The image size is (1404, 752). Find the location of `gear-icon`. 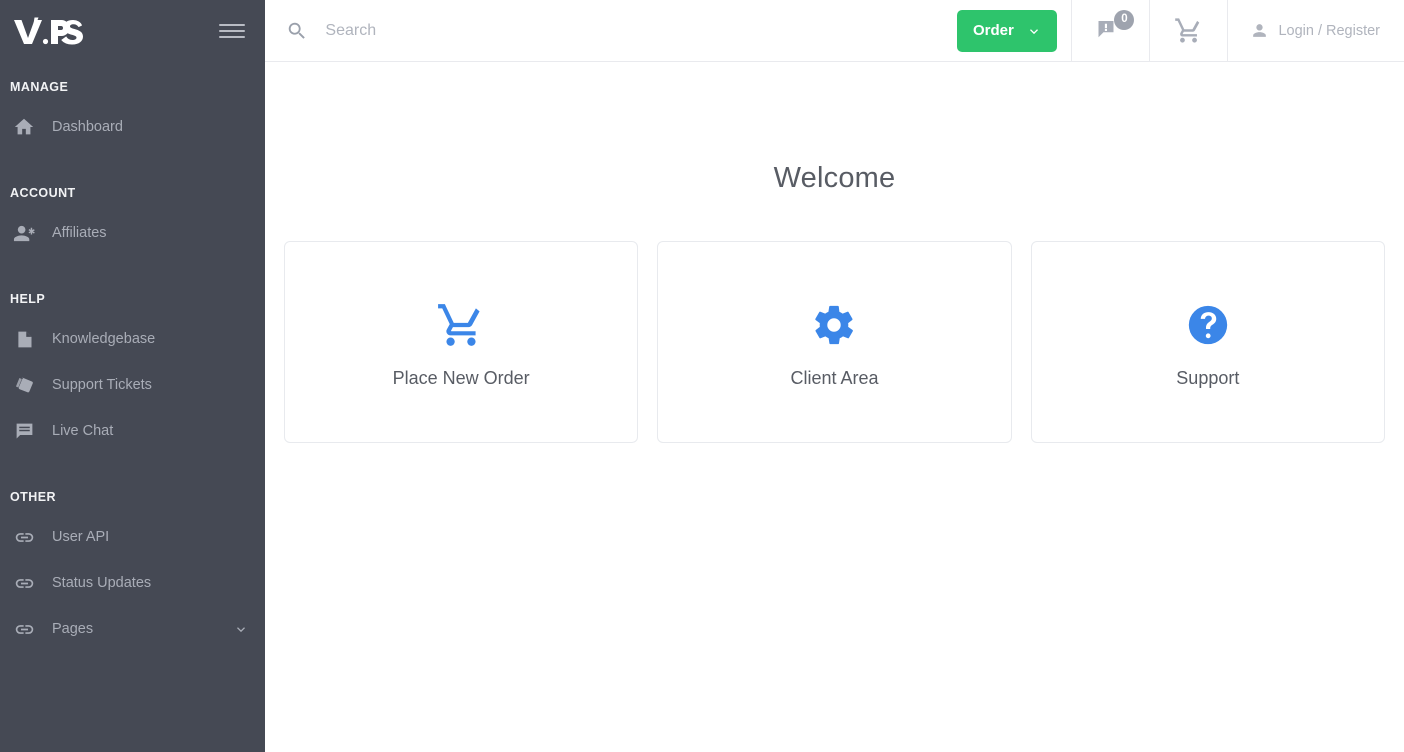

gear-icon is located at coordinates (834, 325).